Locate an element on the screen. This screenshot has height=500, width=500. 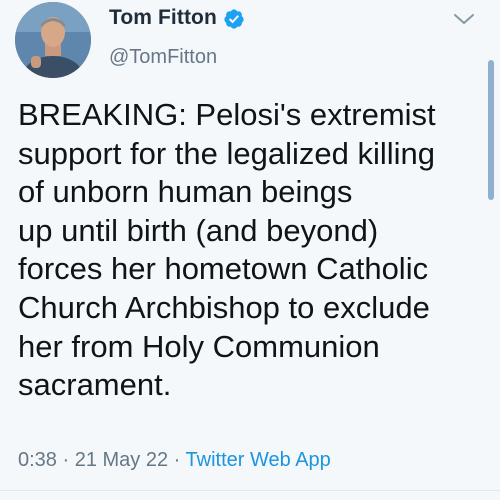
scrollbar is located at coordinates (491, 130).